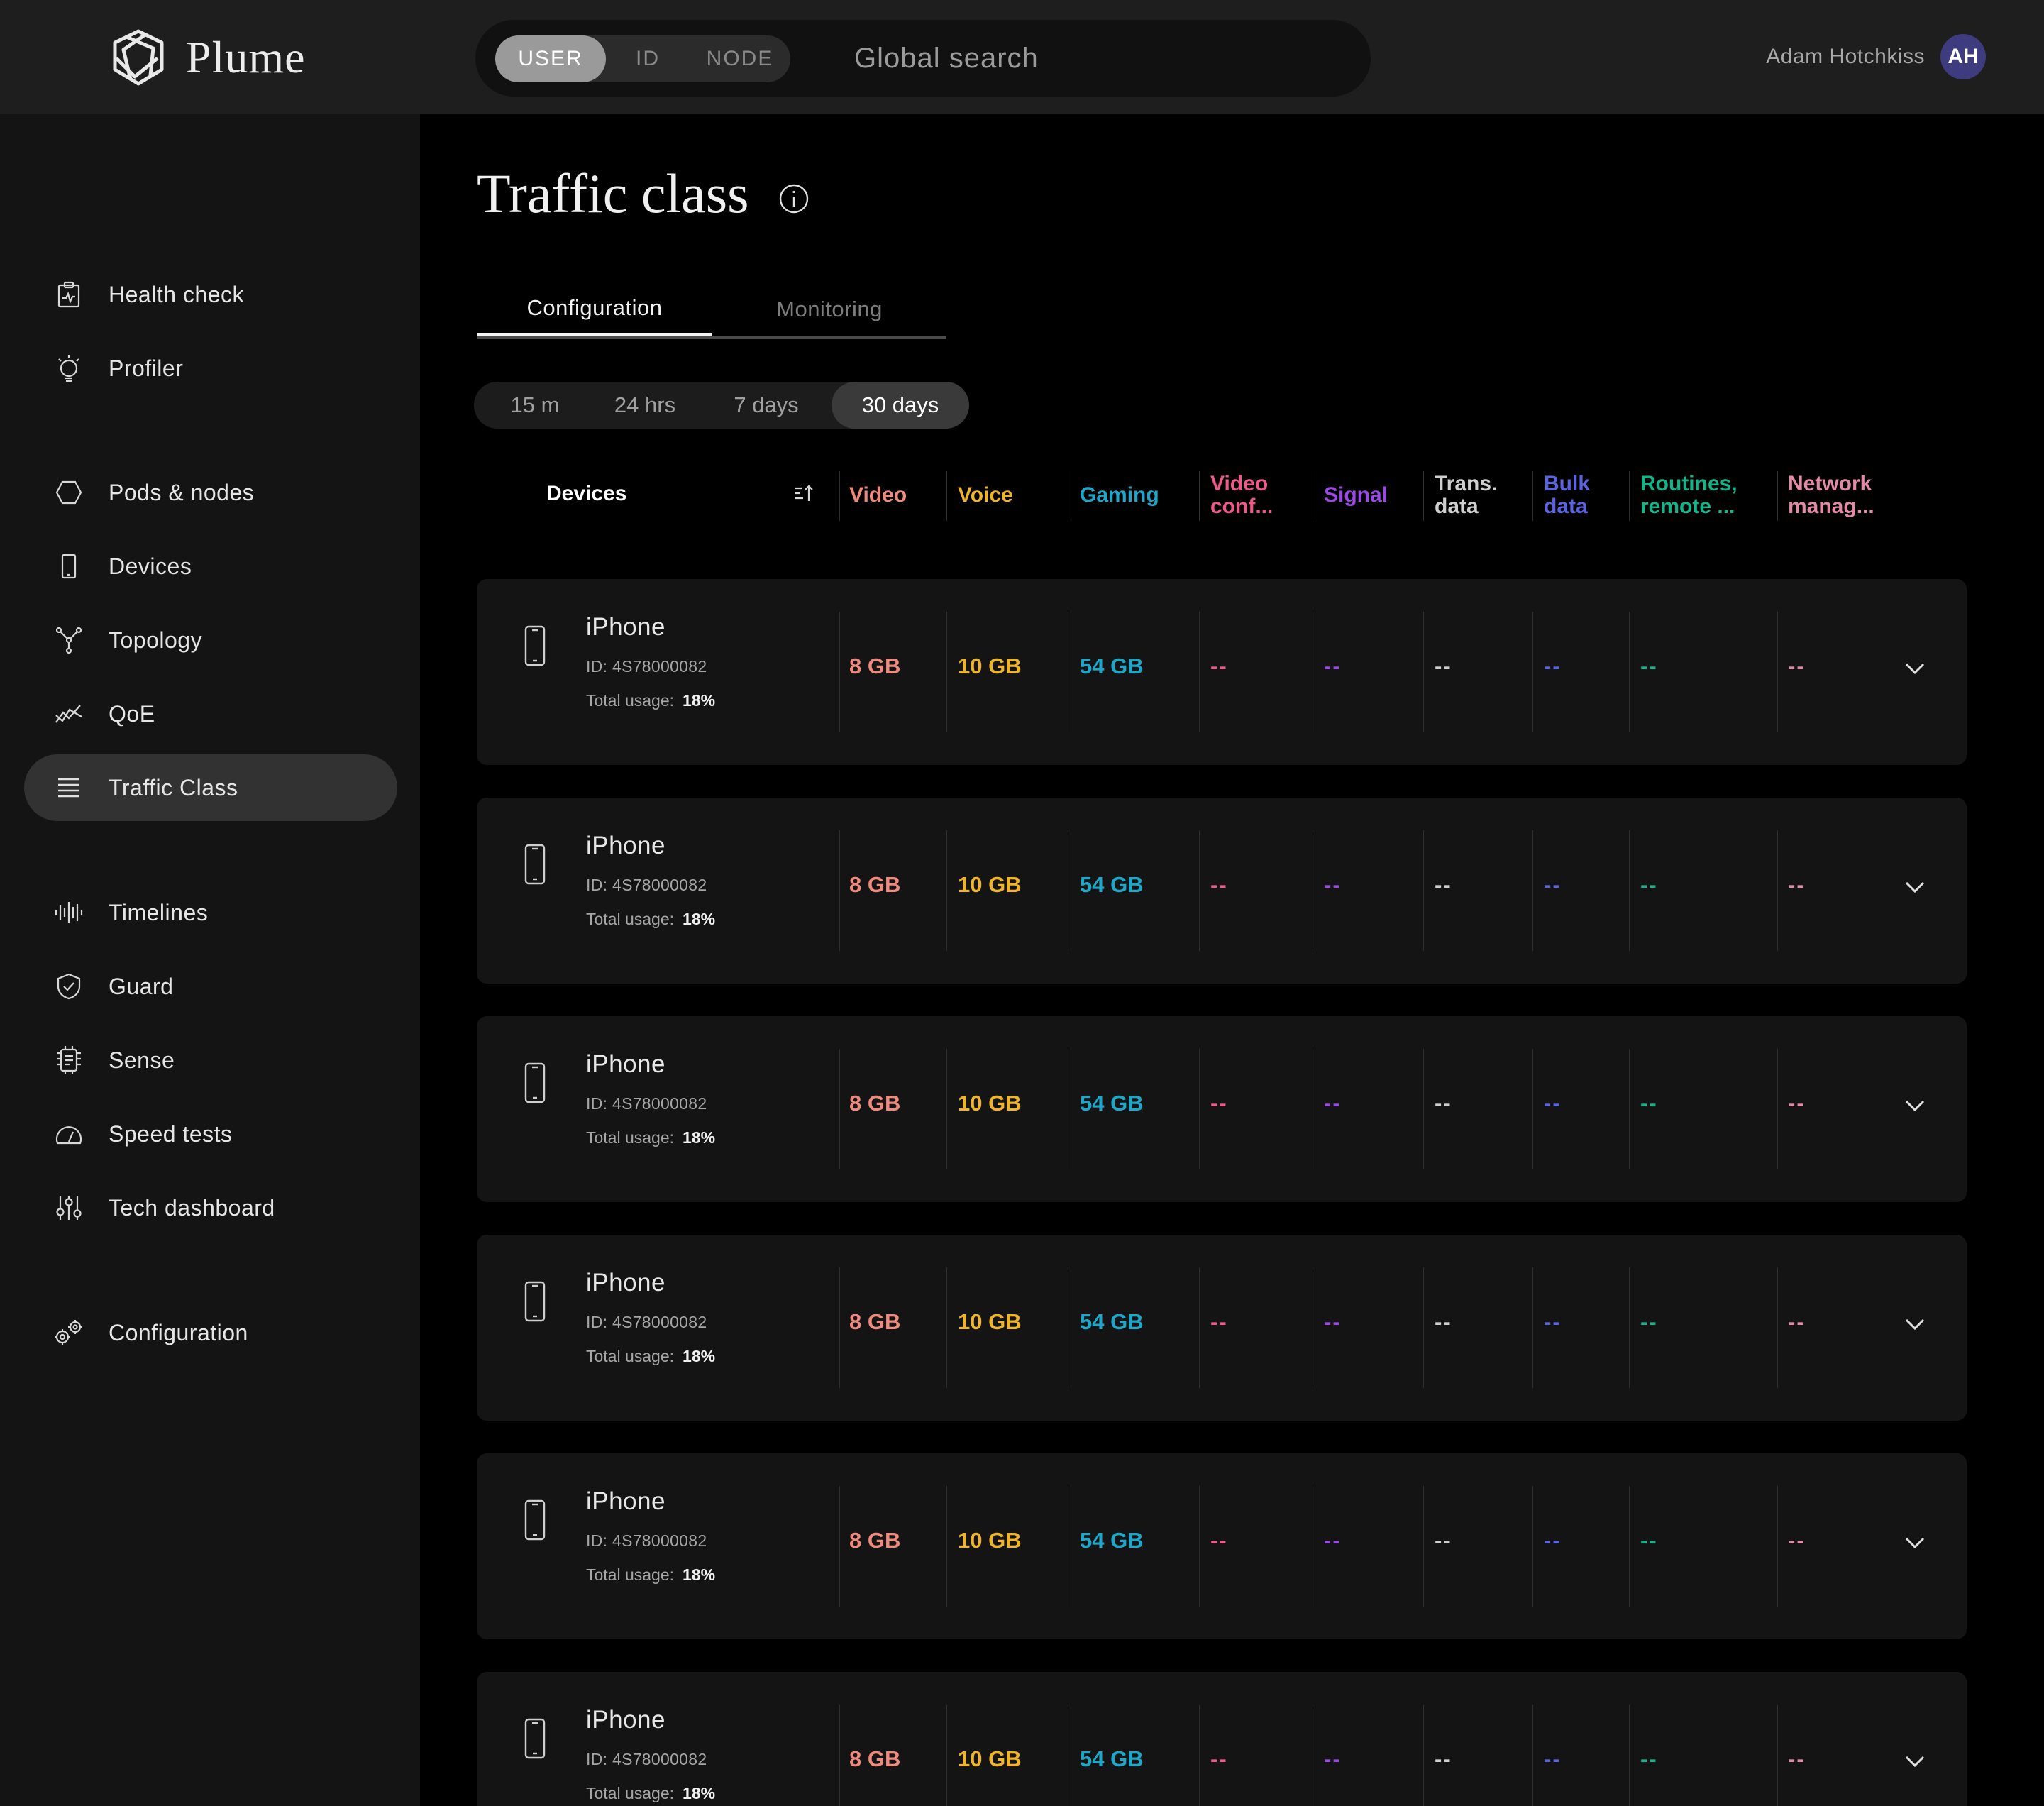 Image resolution: width=2044 pixels, height=1806 pixels. What do you see at coordinates (829, 309) in the screenshot?
I see `tab-monitoring: Monitoring` at bounding box center [829, 309].